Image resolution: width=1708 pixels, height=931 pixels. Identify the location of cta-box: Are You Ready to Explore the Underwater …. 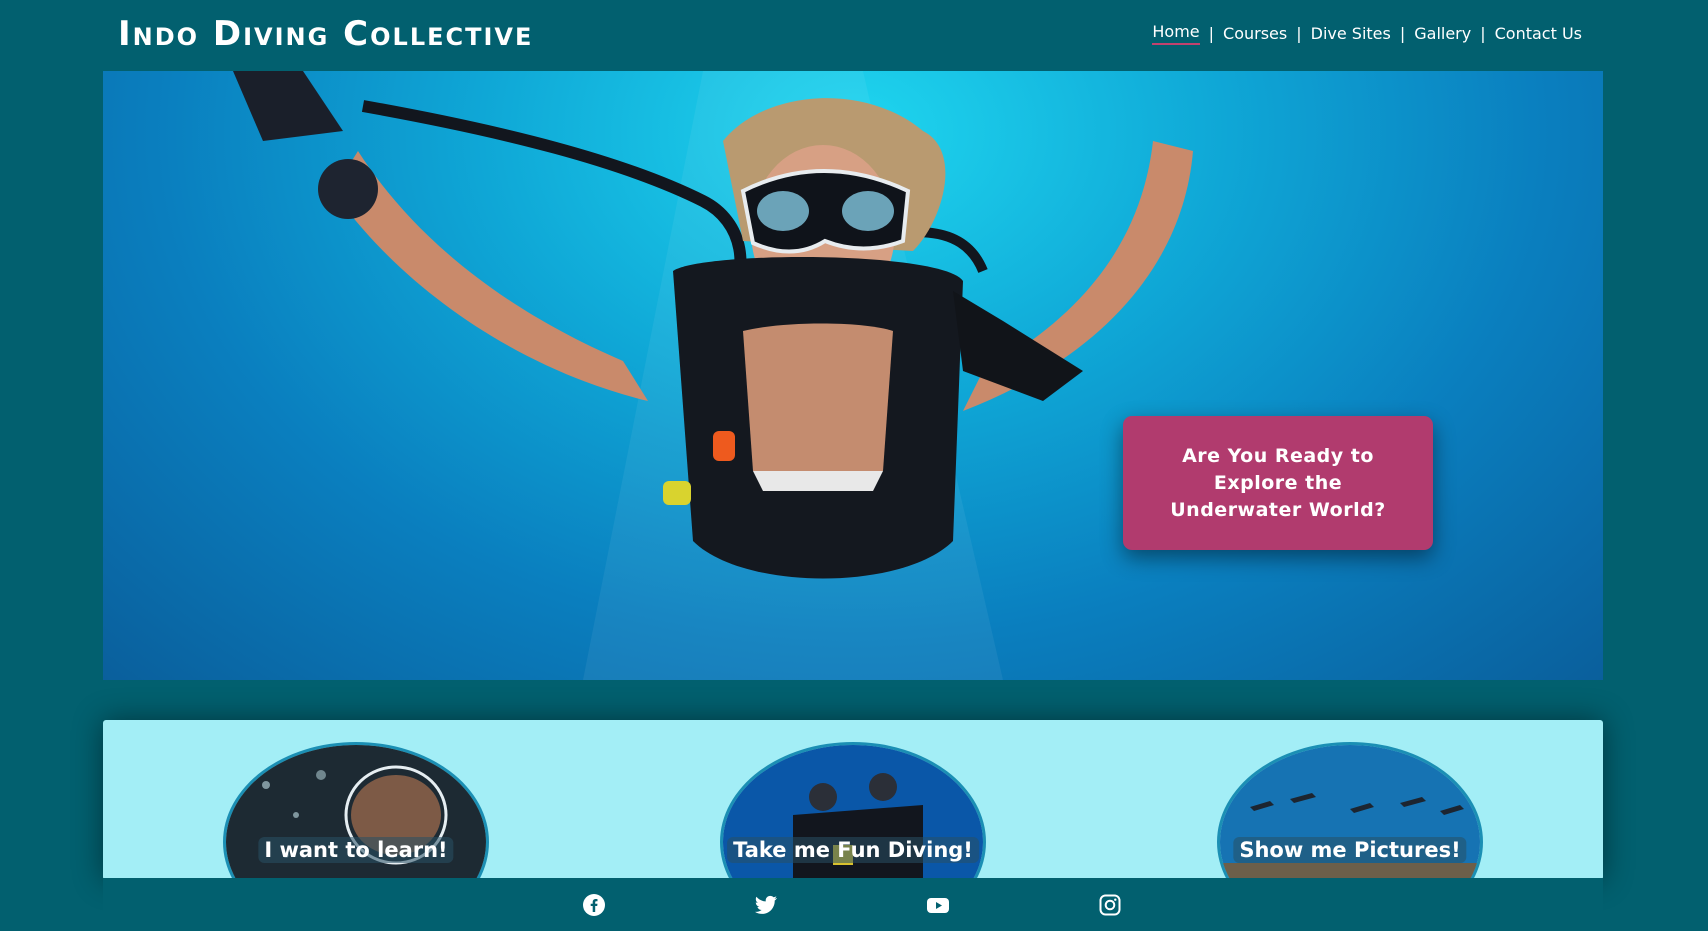
(1278, 483).